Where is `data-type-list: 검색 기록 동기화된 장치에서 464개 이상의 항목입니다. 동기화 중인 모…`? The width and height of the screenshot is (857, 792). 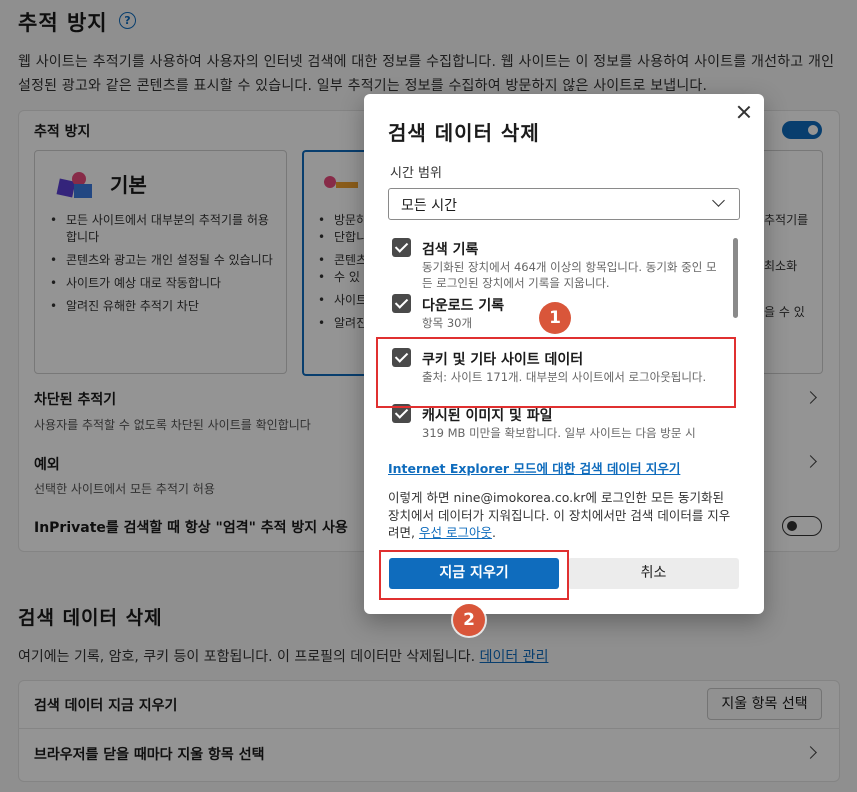
data-type-list: 검색 기록 동기화된 장치에서 464개 이상의 항목입니다. 동기화 중인 모… is located at coordinates (559, 335).